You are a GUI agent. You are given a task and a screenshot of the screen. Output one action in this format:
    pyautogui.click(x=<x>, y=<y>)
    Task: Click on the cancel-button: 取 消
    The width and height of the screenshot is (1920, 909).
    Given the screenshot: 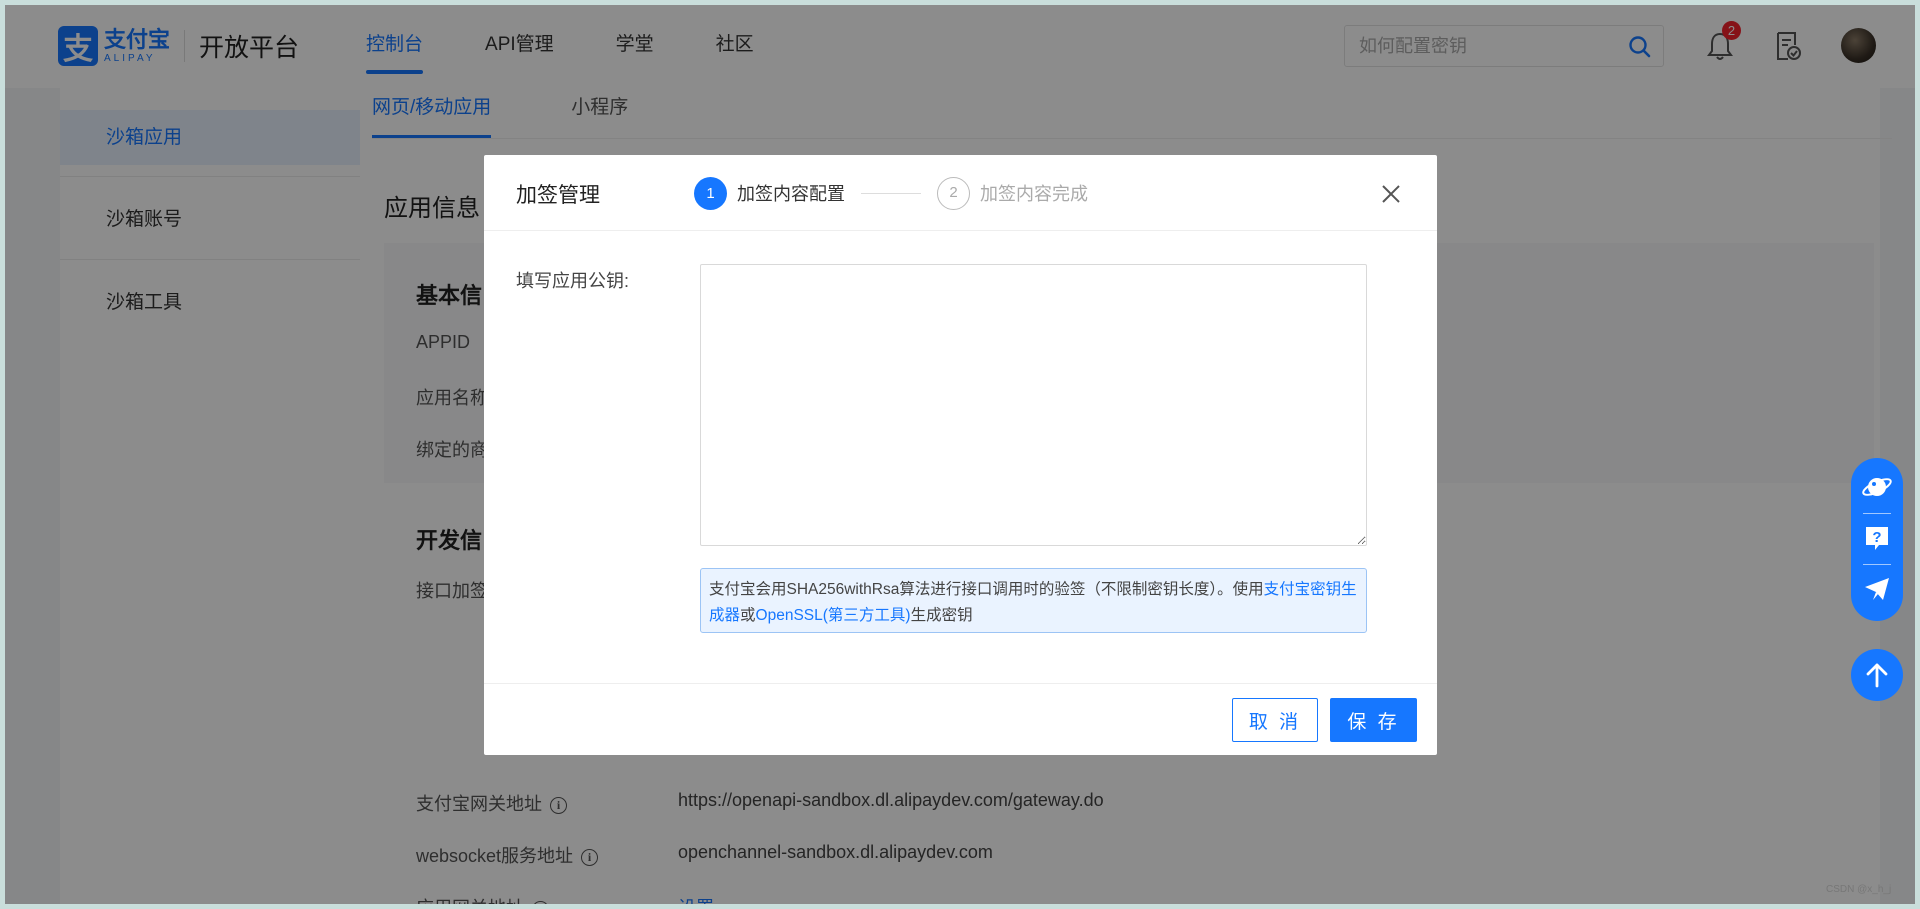 What is the action you would take?
    pyautogui.click(x=1275, y=720)
    